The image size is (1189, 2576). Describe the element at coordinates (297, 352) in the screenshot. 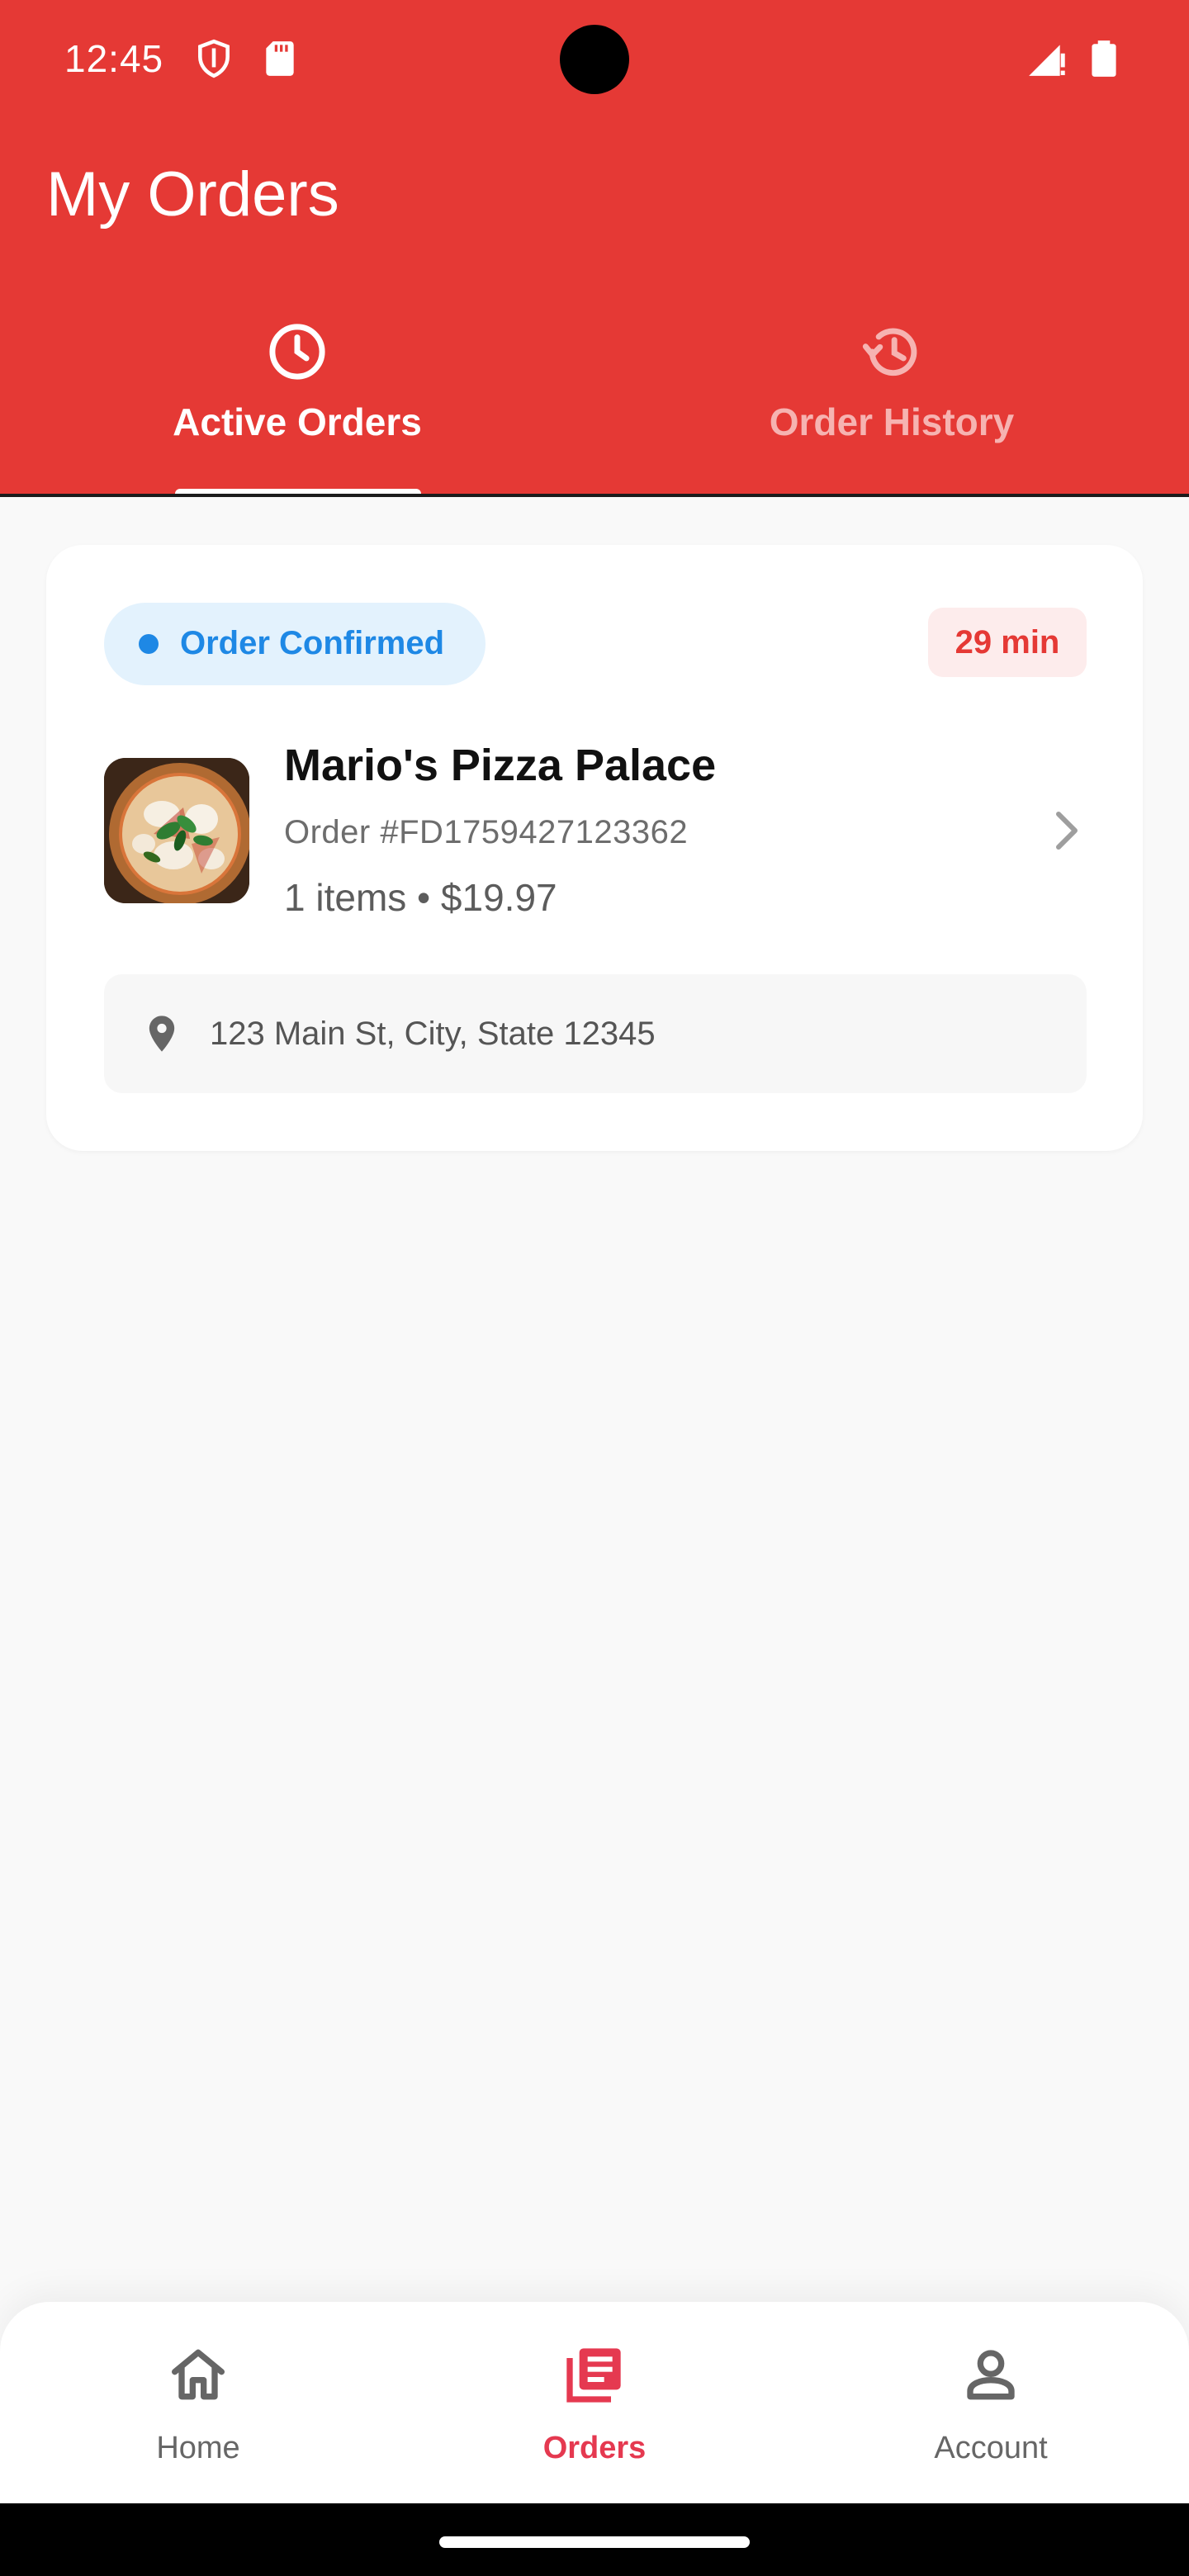

I see `clock-icon` at that location.